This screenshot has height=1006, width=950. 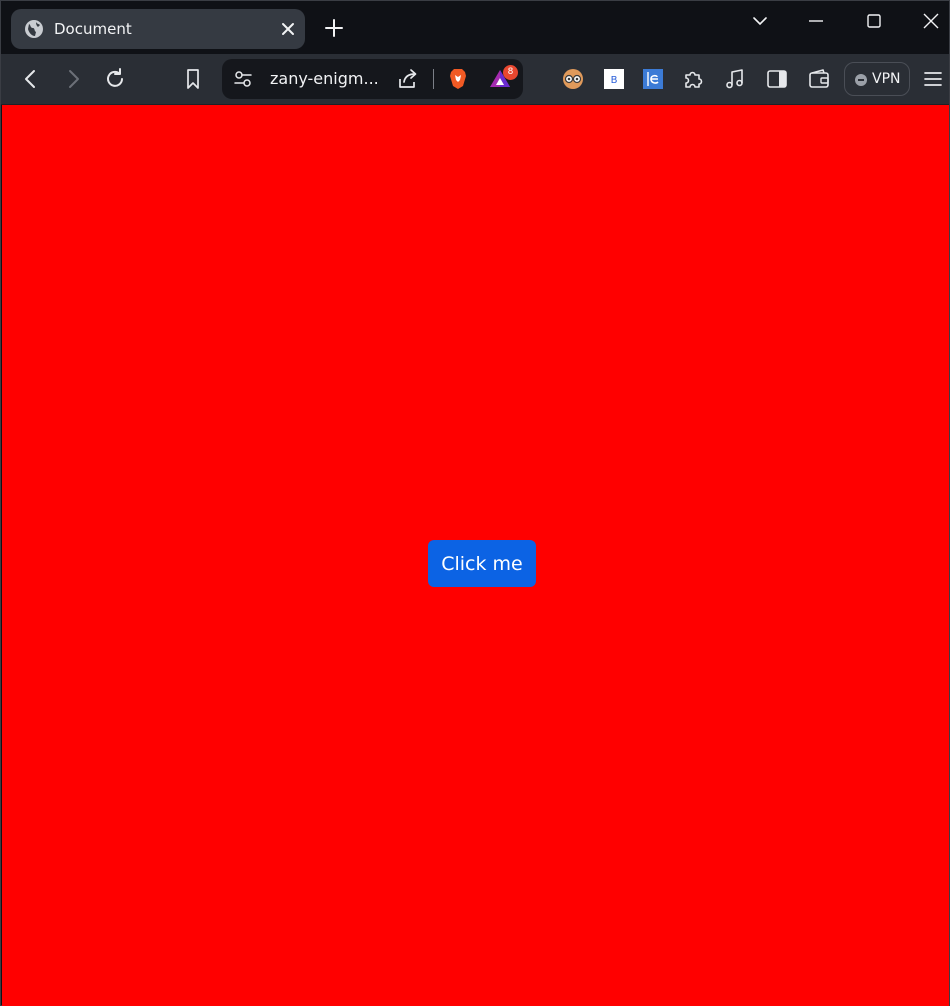 I want to click on minimize-icon, so click(x=816, y=21).